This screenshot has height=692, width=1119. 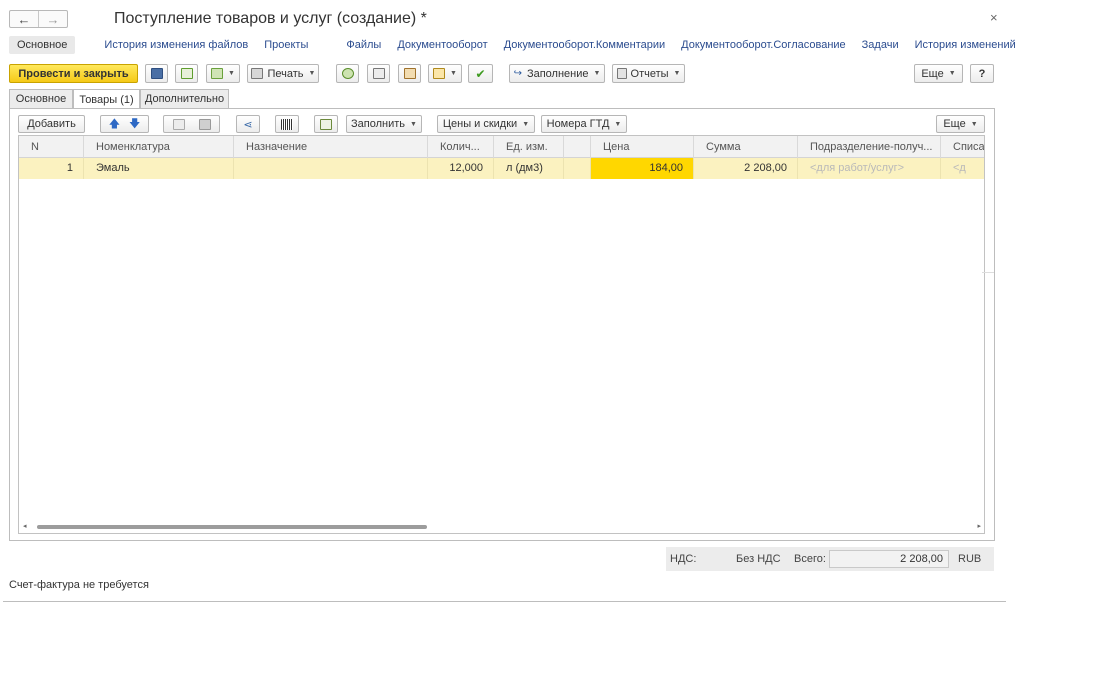 I want to click on scrollbar-thumb, so click(x=232, y=527).